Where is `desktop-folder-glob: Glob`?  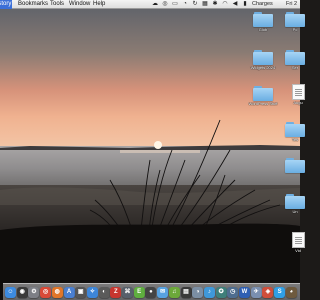
desktop-folder-glob: Glob is located at coordinates (263, 22).